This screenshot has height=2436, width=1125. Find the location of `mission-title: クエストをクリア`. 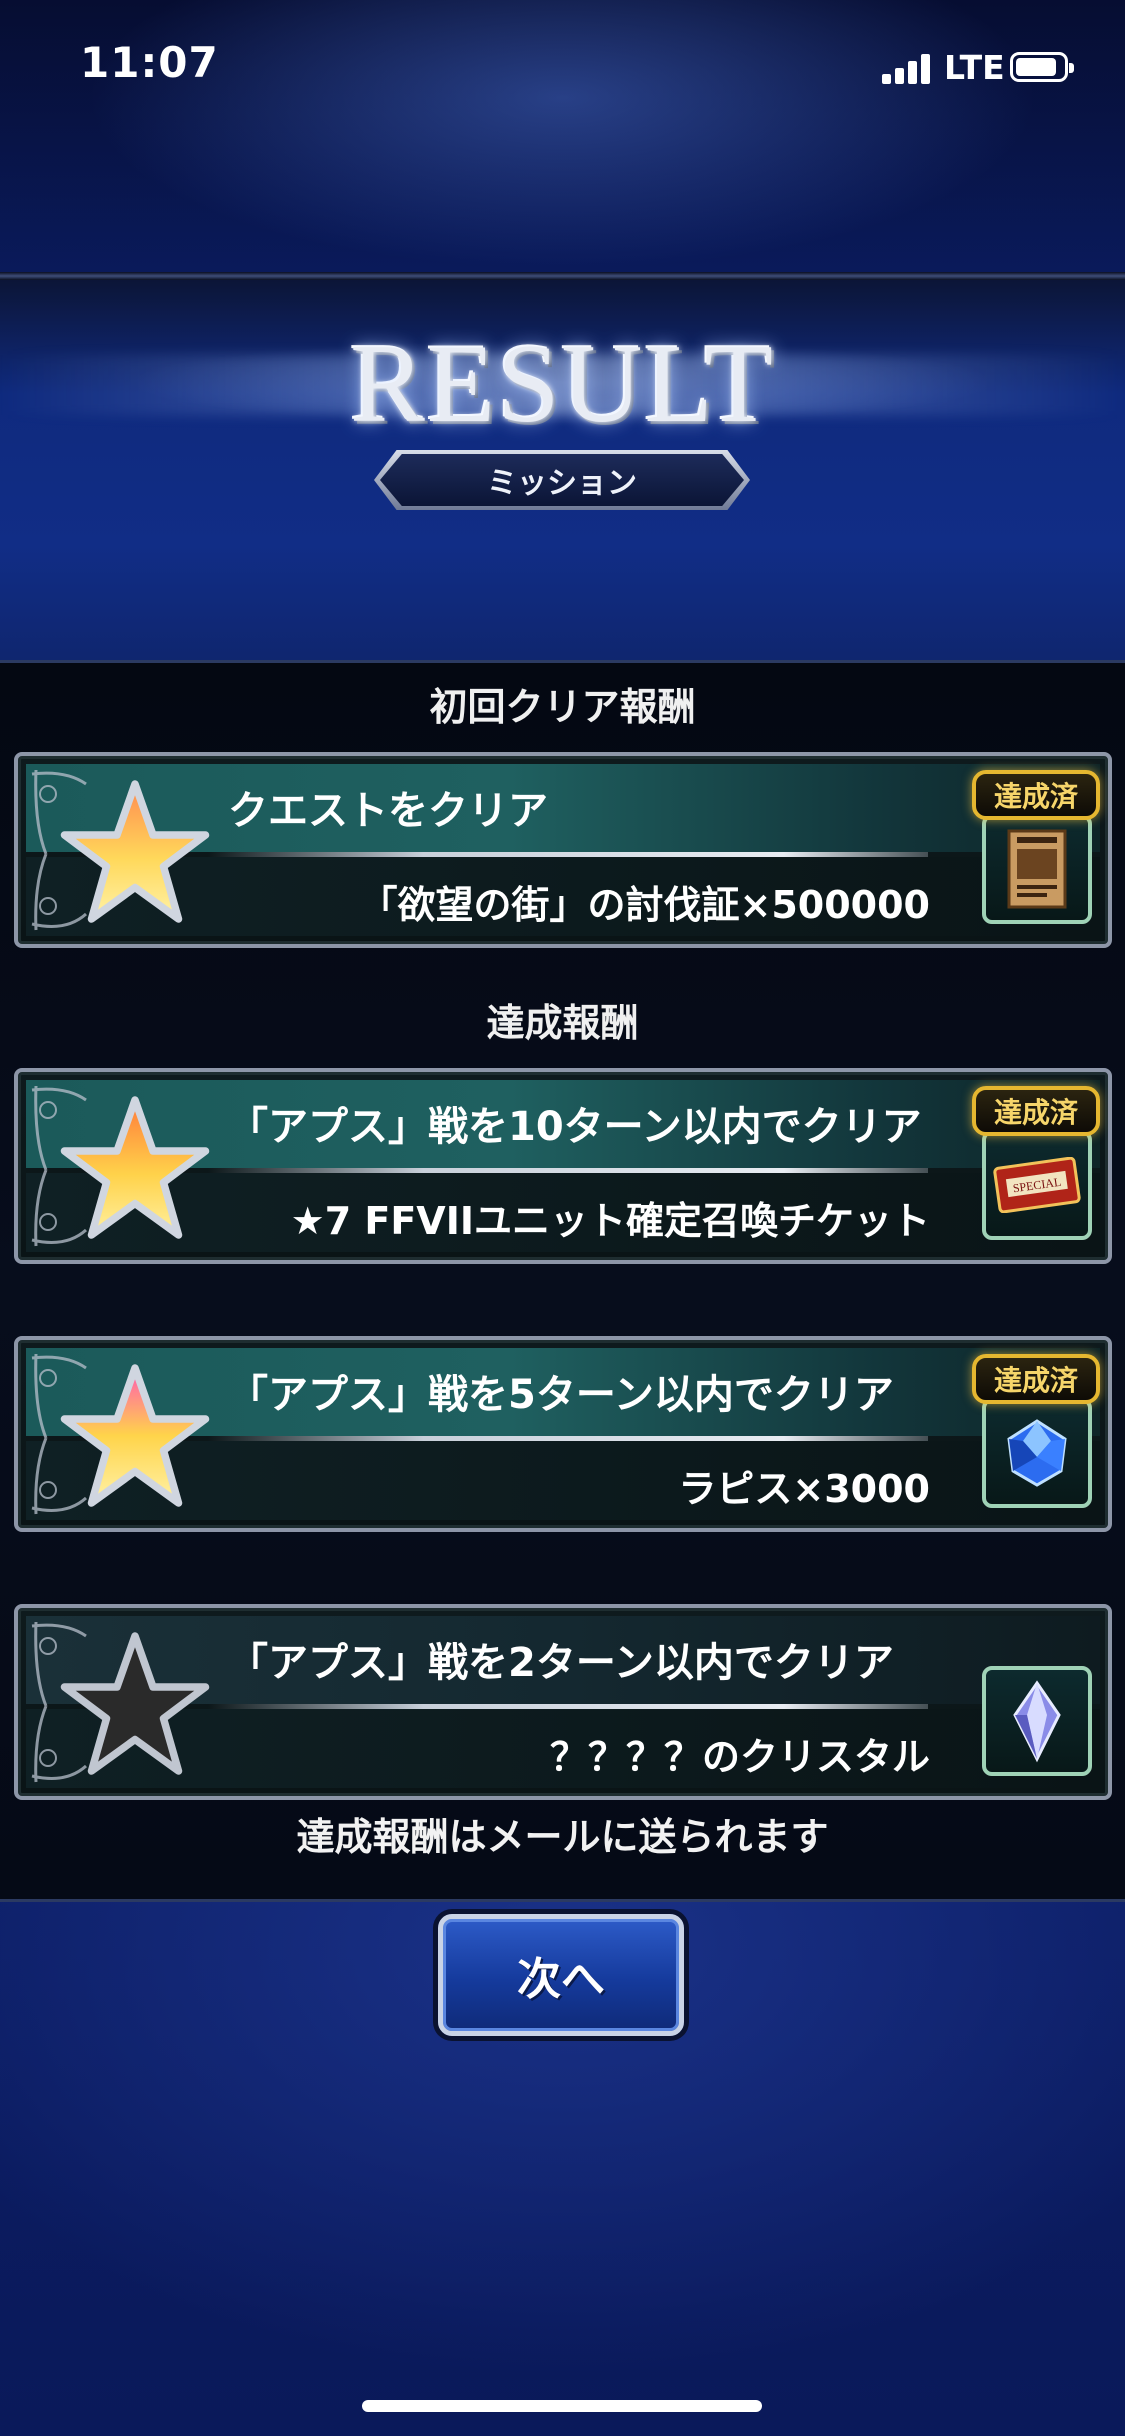

mission-title: クエストをクリア is located at coordinates (388, 811).